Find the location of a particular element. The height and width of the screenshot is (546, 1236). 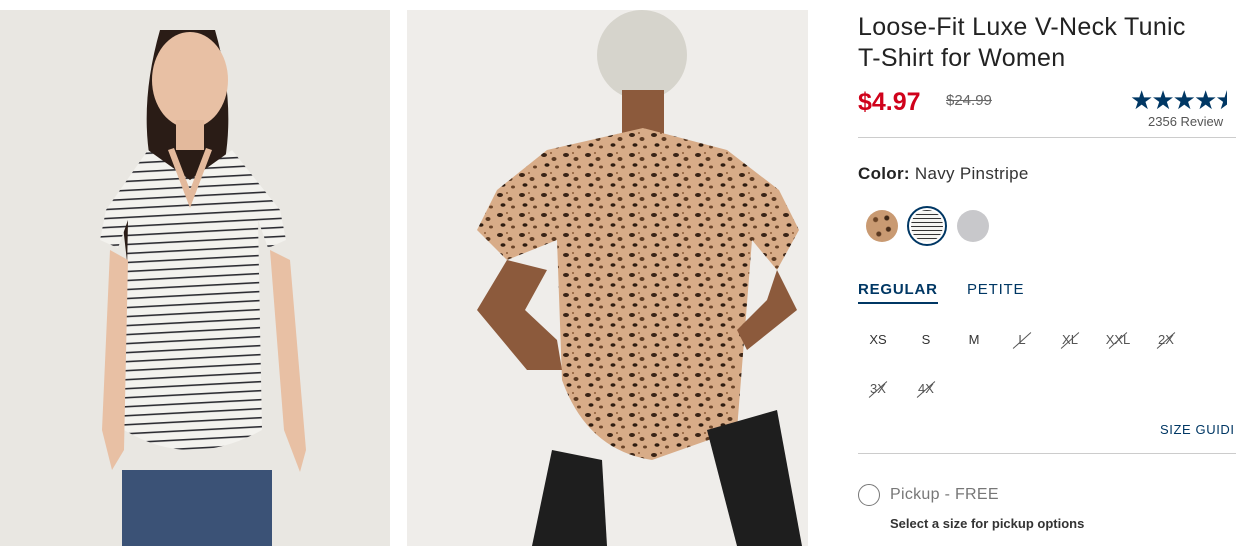

size-m: M is located at coordinates (974, 339).